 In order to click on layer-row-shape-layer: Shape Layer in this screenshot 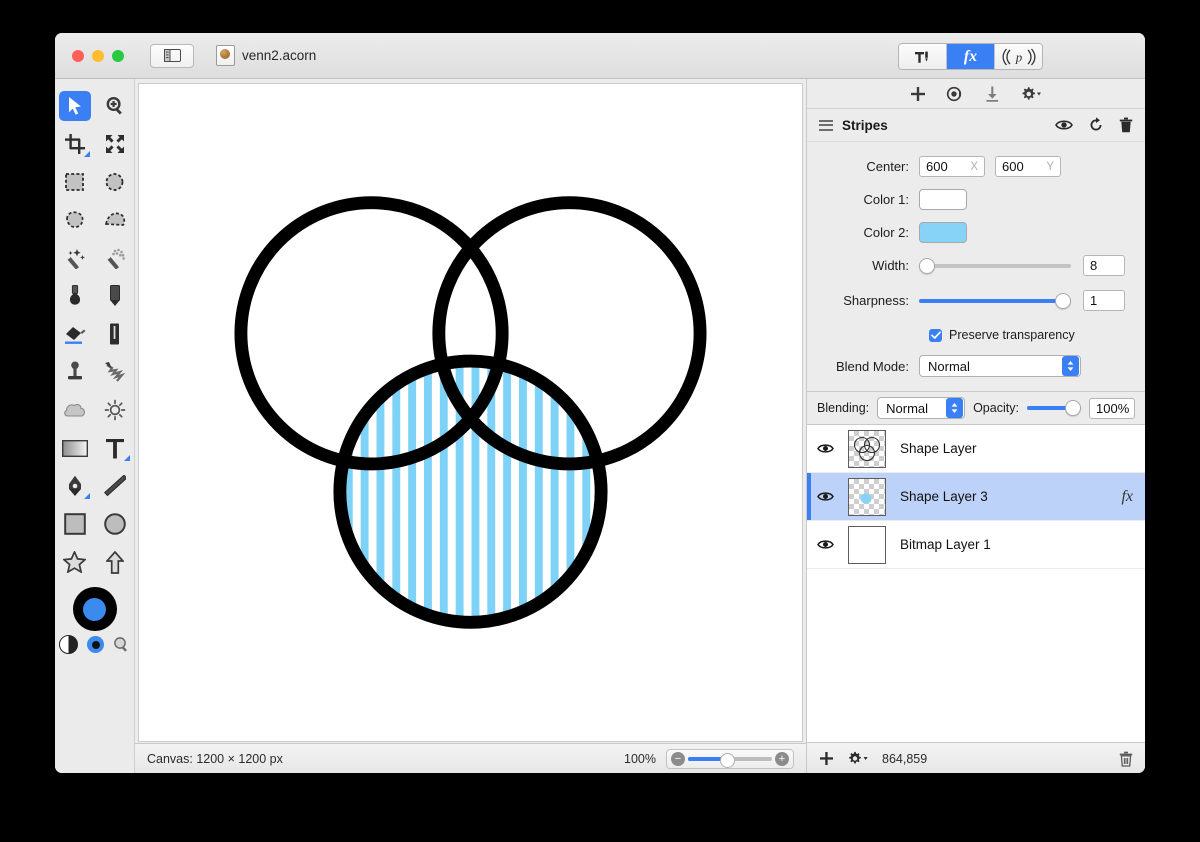, I will do `click(976, 449)`.